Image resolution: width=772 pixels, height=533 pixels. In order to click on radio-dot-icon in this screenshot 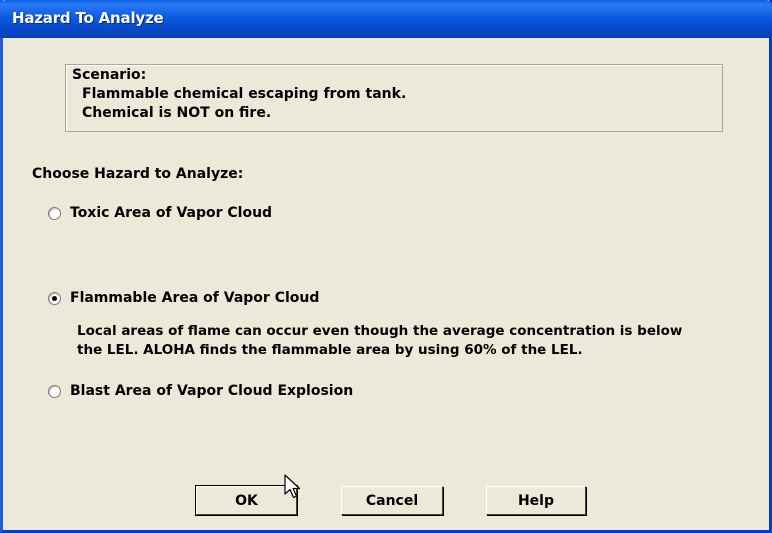, I will do `click(54, 298)`.